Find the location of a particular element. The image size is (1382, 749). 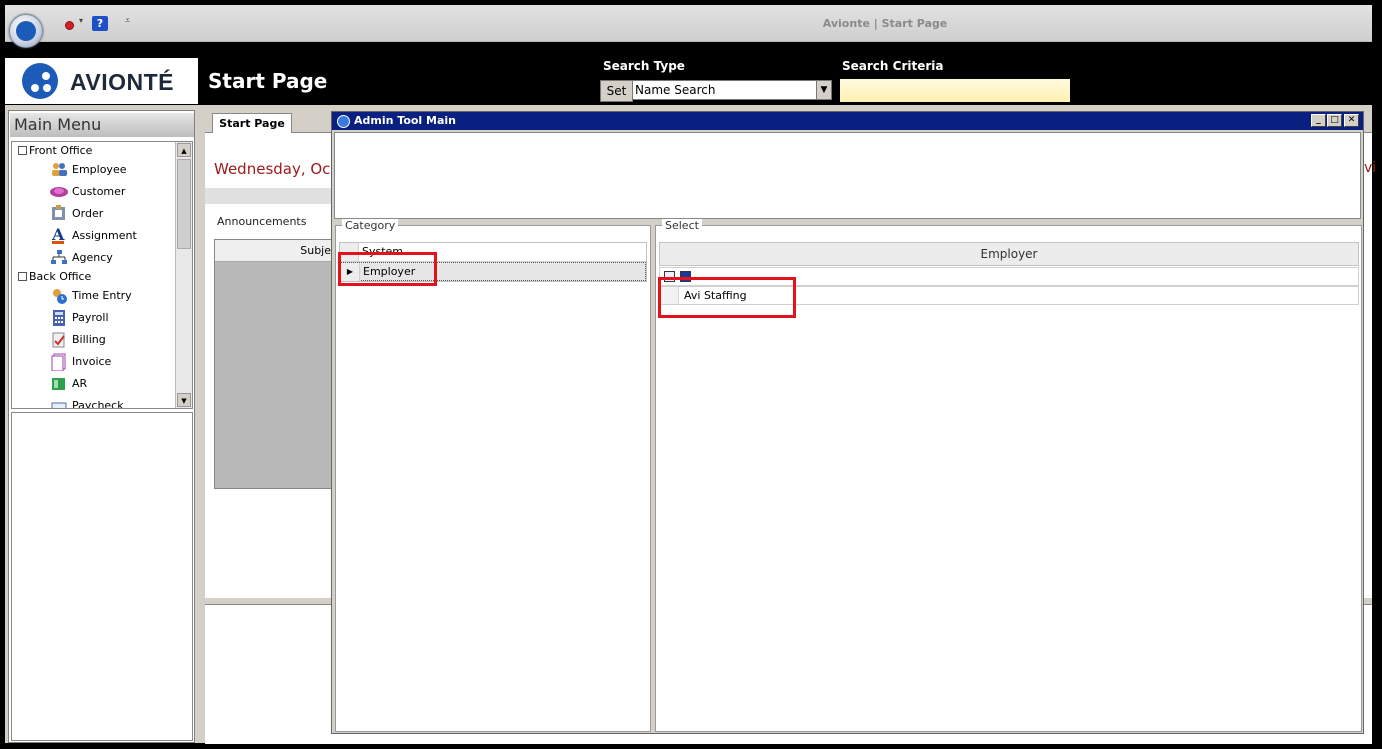

avionte-logo-icon is located at coordinates (26, 31).